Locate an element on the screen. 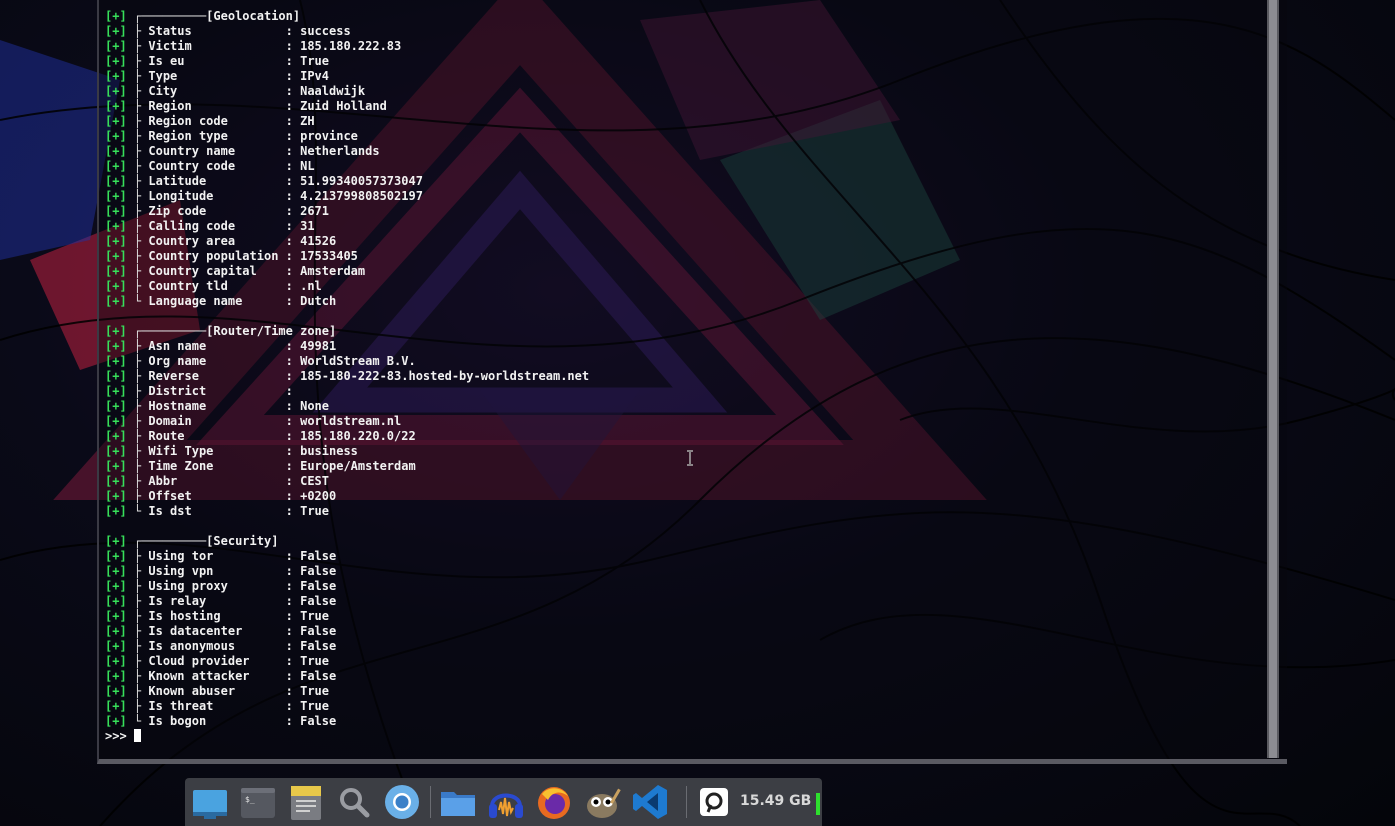 This screenshot has width=1395, height=826. terminal-line: [+] ├ Route : 185.180.220.0/22 is located at coordinates (347, 436).